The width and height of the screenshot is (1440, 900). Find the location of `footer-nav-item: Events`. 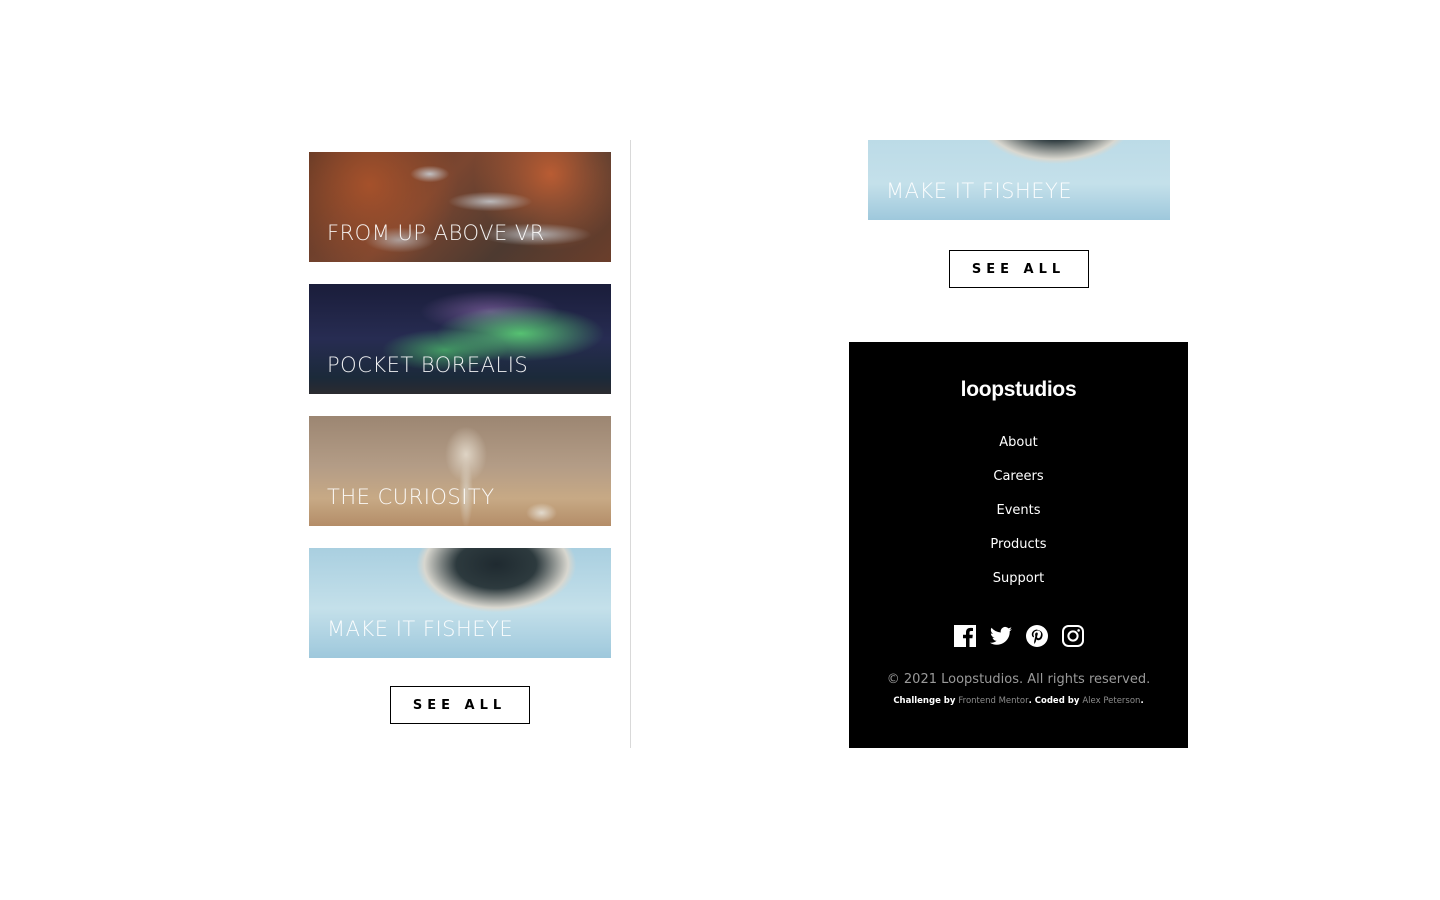

footer-nav-item: Events is located at coordinates (1018, 515).